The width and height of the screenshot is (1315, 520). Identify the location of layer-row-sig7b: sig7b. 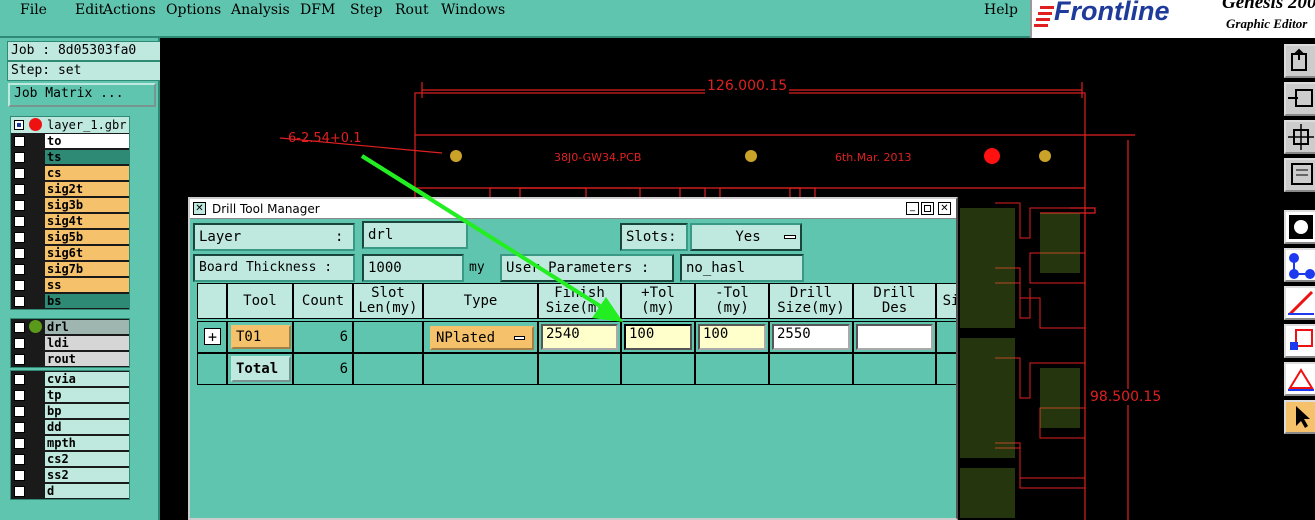
(70, 269).